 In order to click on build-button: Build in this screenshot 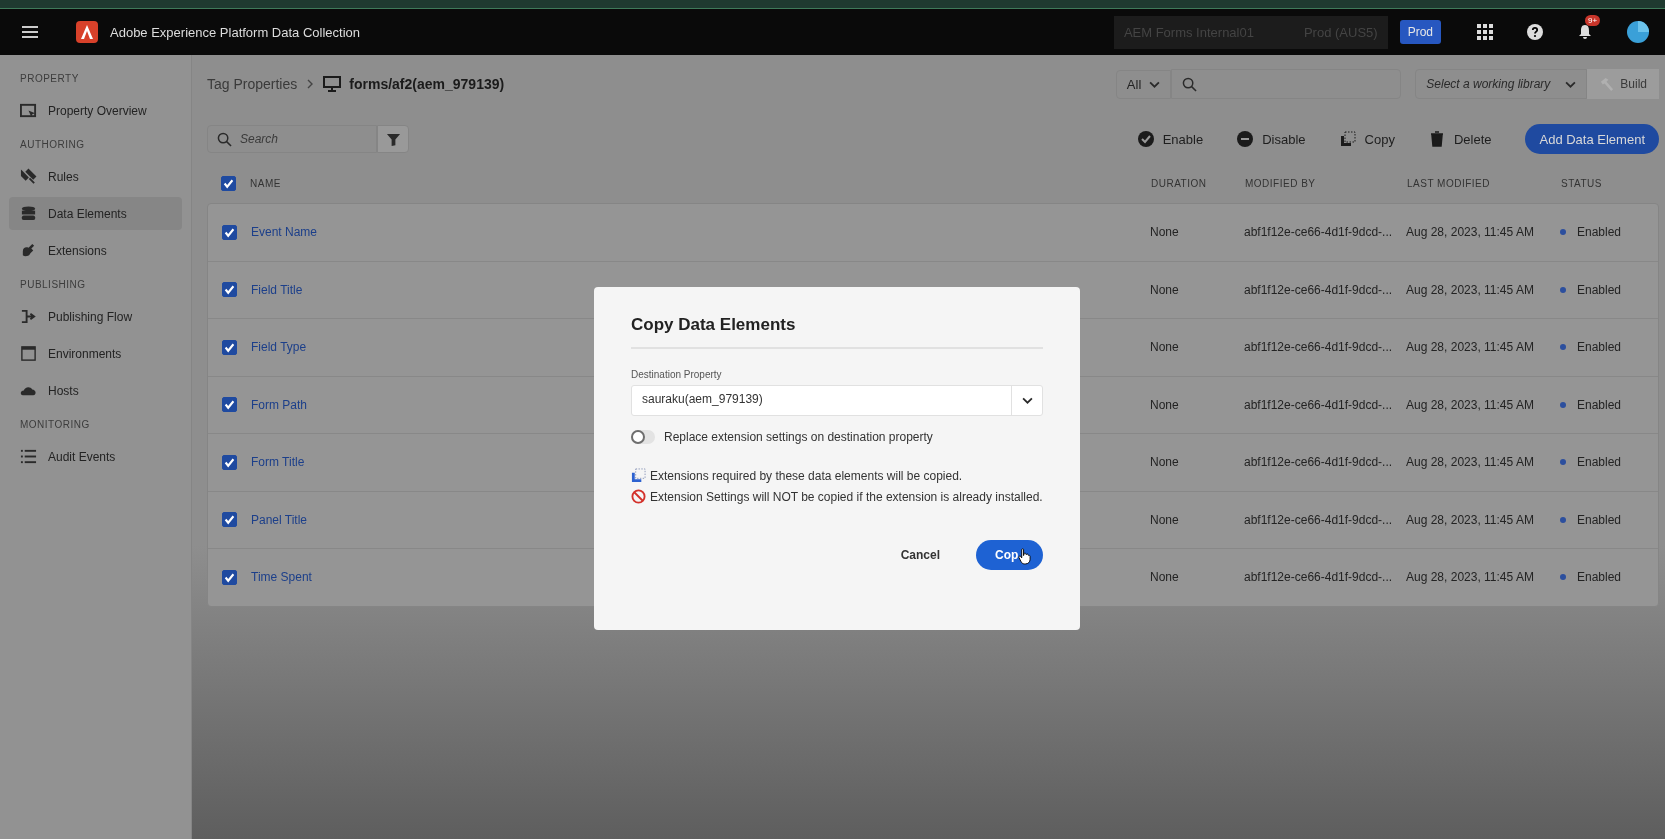, I will do `click(1623, 84)`.